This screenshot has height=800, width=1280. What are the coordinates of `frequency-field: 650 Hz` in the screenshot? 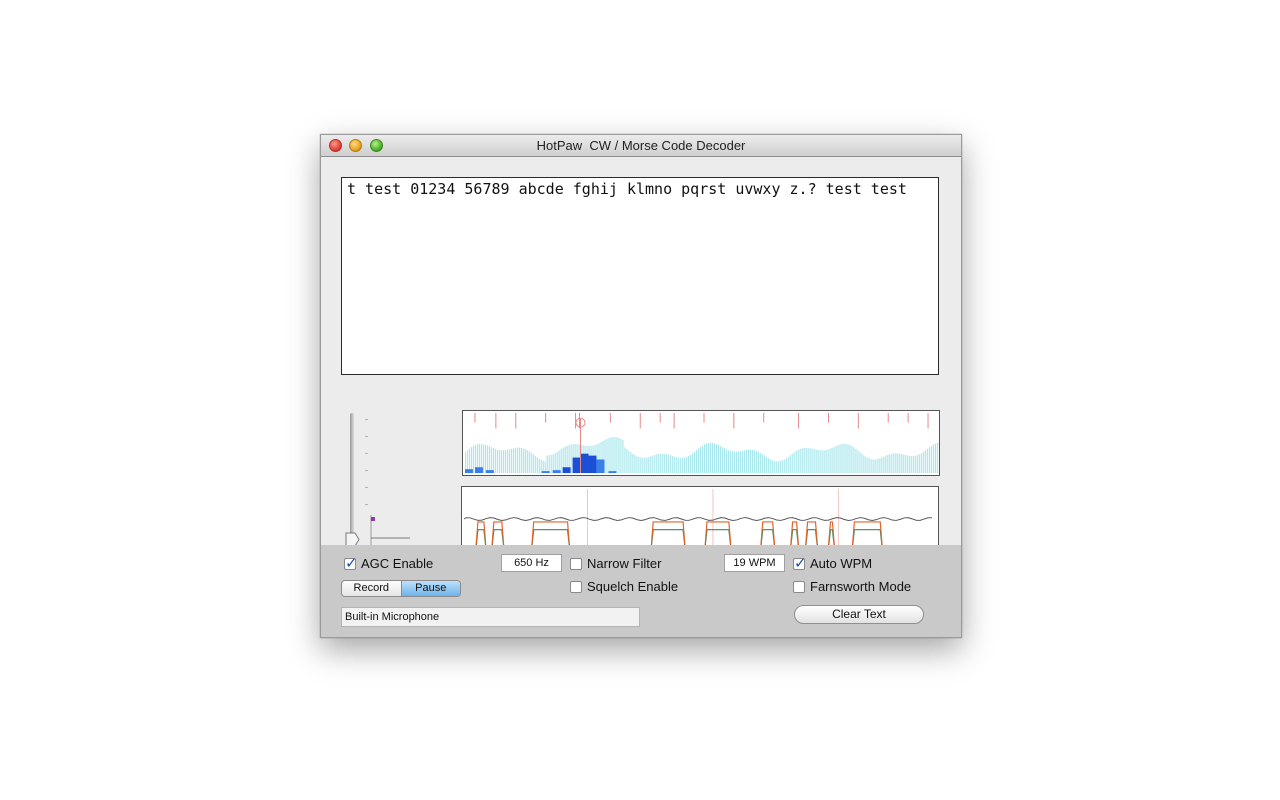 It's located at (531, 563).